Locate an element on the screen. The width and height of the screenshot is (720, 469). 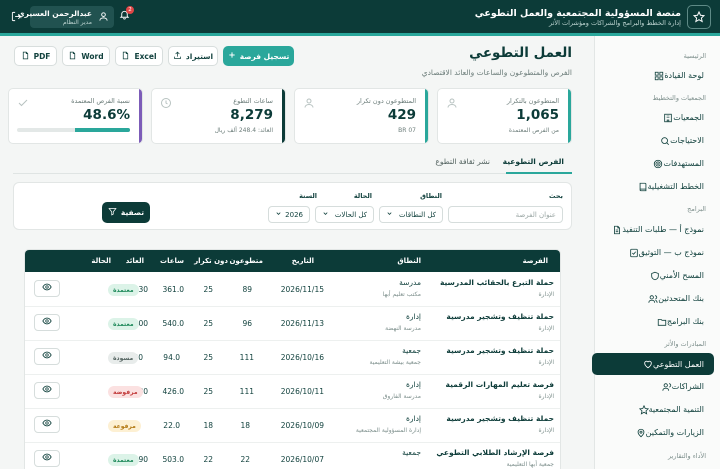
building-icon is located at coordinates (668, 118).